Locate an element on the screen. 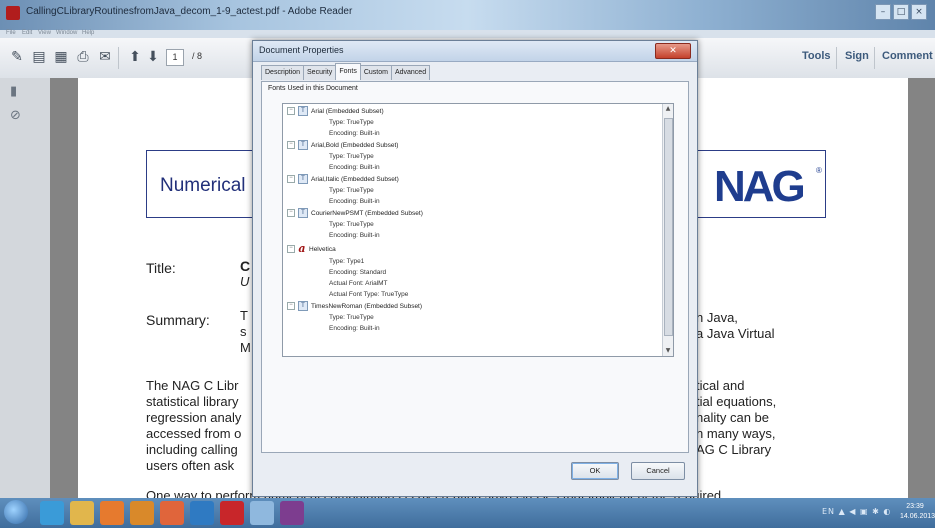 The height and width of the screenshot is (528, 935). title-value-line2: U is located at coordinates (245, 281).